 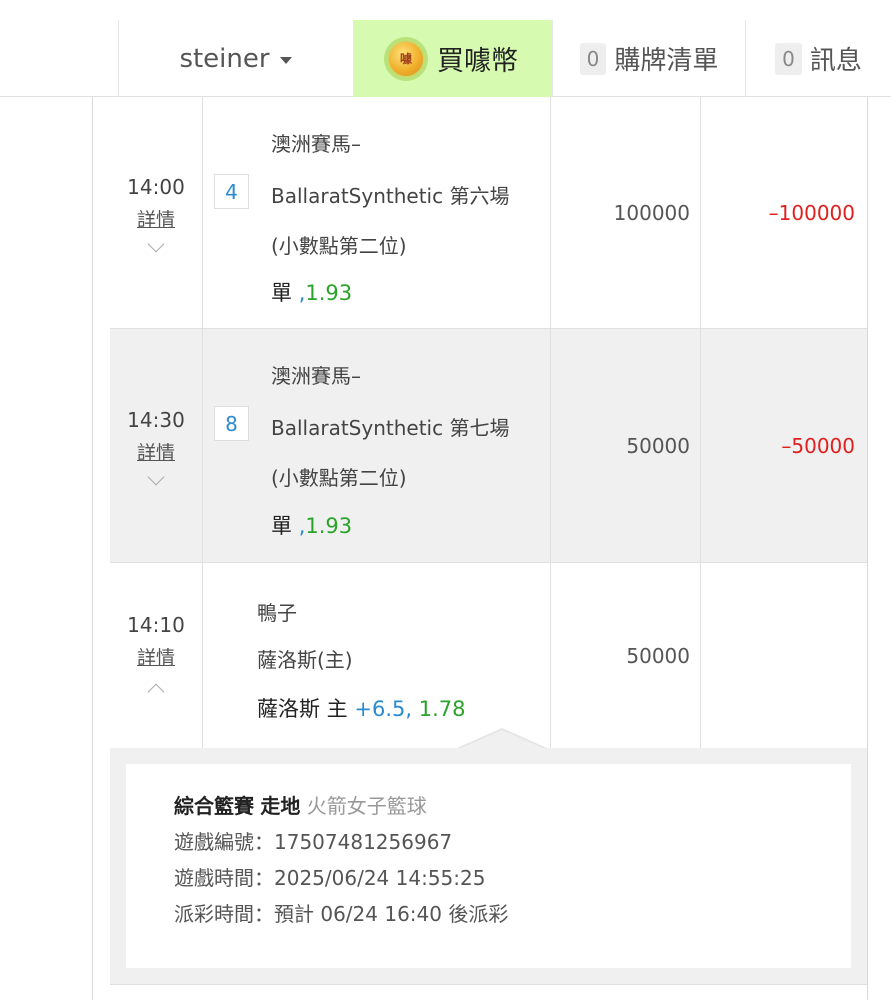 I want to click on event-line: BallaratSynthetic 第六場, so click(x=390, y=196).